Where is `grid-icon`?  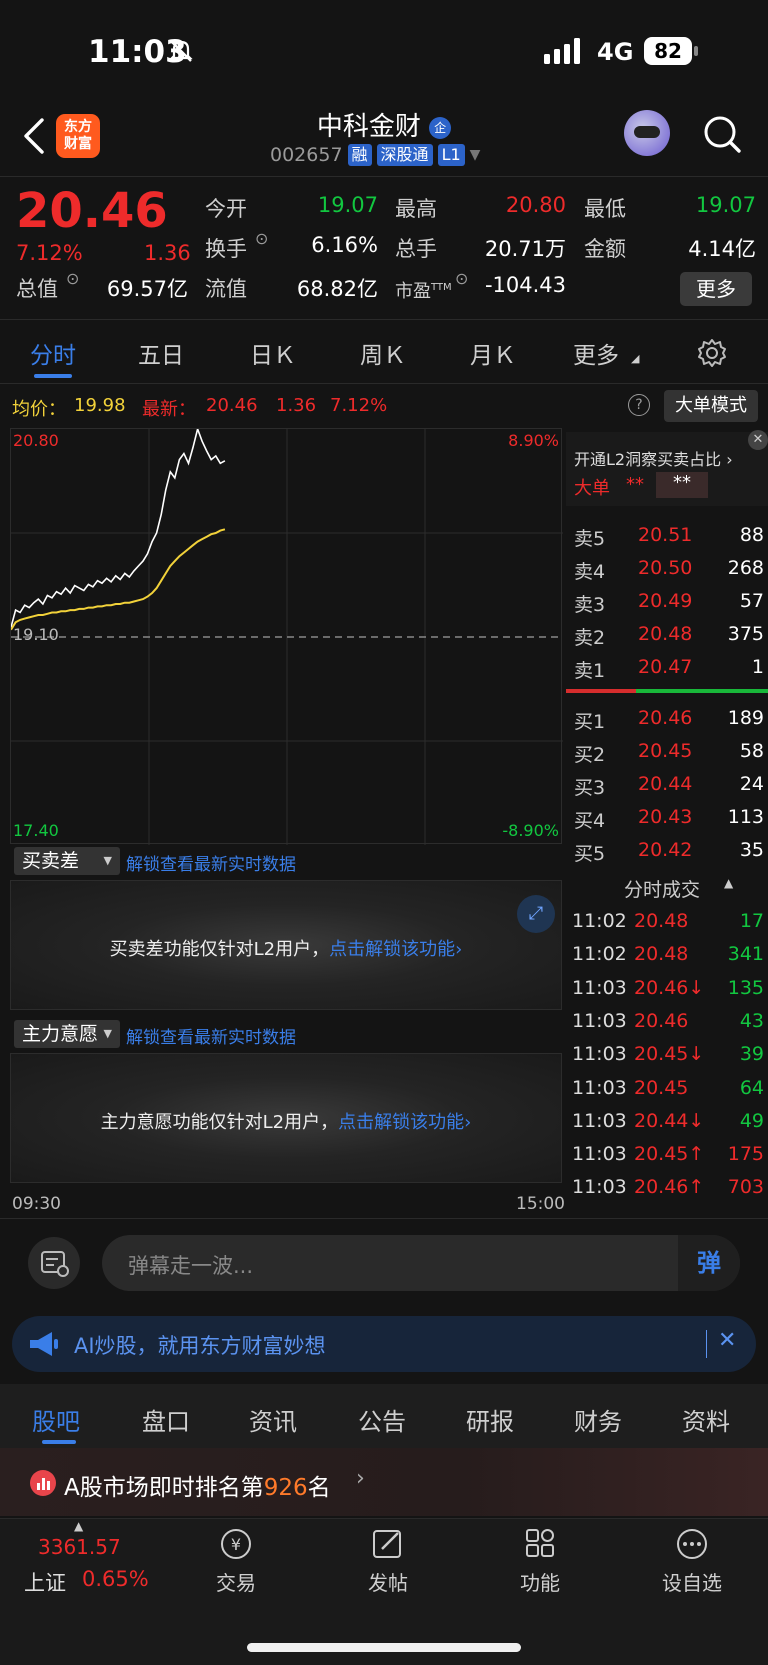 grid-icon is located at coordinates (540, 1543).